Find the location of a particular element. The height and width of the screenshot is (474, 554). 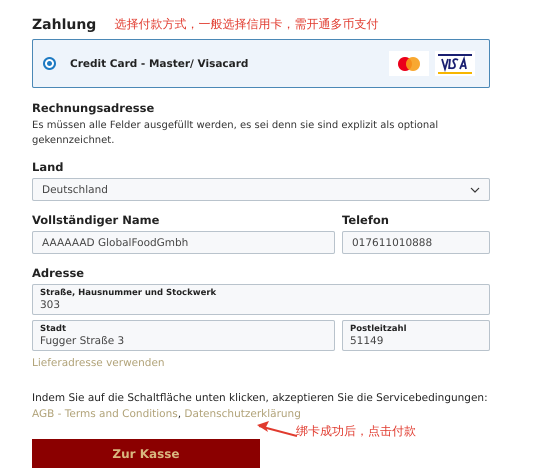

field-label: Telefon is located at coordinates (366, 220).